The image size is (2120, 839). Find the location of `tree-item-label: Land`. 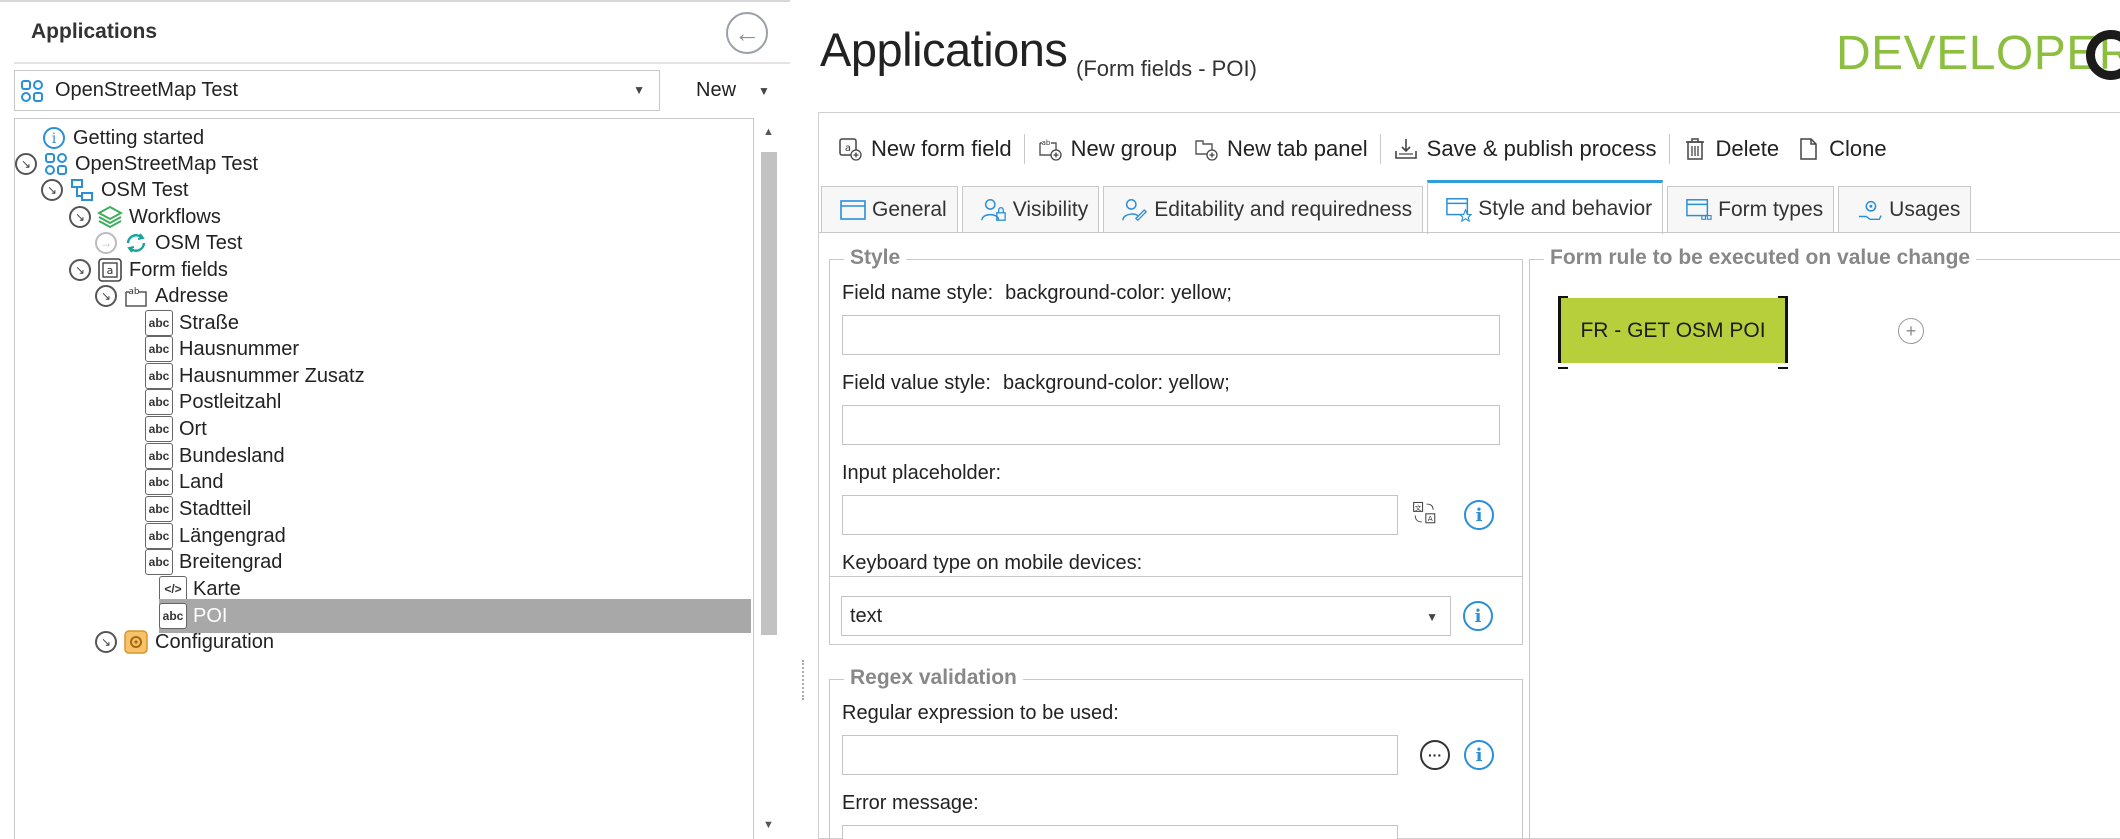

tree-item-label: Land is located at coordinates (201, 481).